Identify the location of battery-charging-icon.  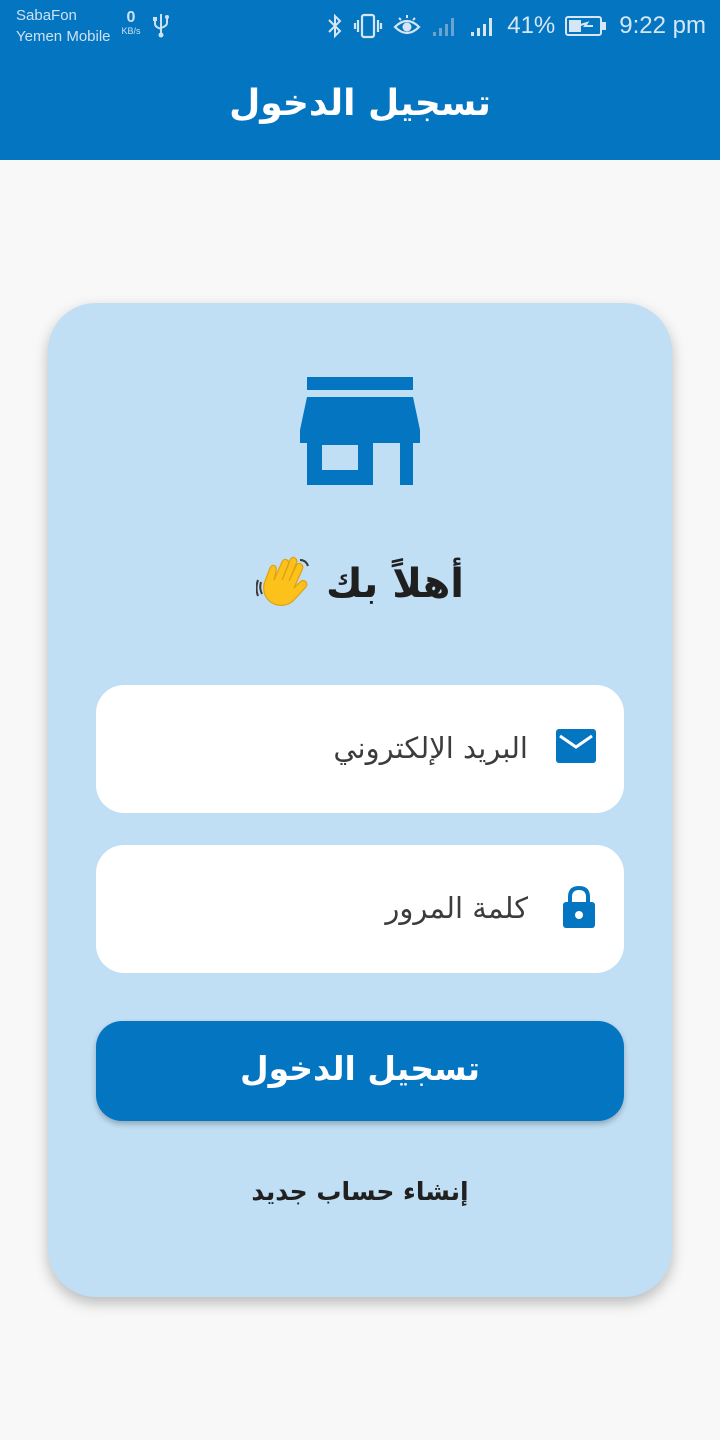
(586, 26).